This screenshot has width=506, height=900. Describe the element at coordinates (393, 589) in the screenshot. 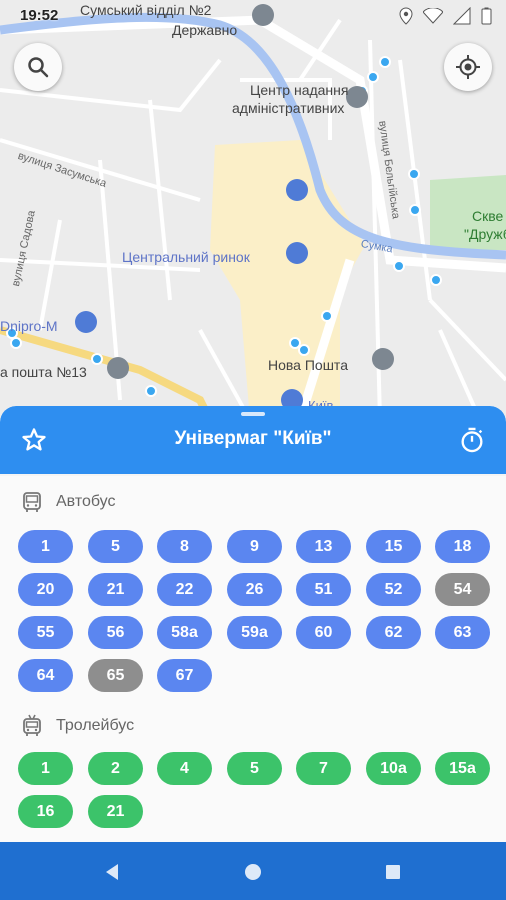

I see `bus-route-chip: 52` at that location.